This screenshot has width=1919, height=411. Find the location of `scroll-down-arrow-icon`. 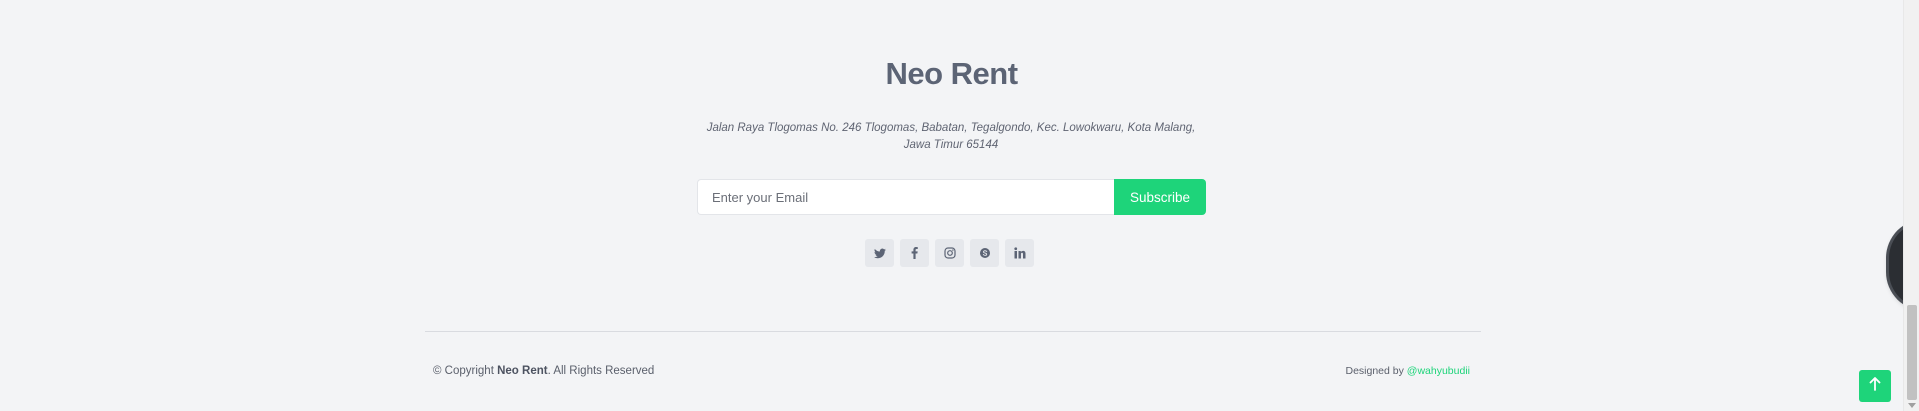

scroll-down-arrow-icon is located at coordinates (1912, 405).